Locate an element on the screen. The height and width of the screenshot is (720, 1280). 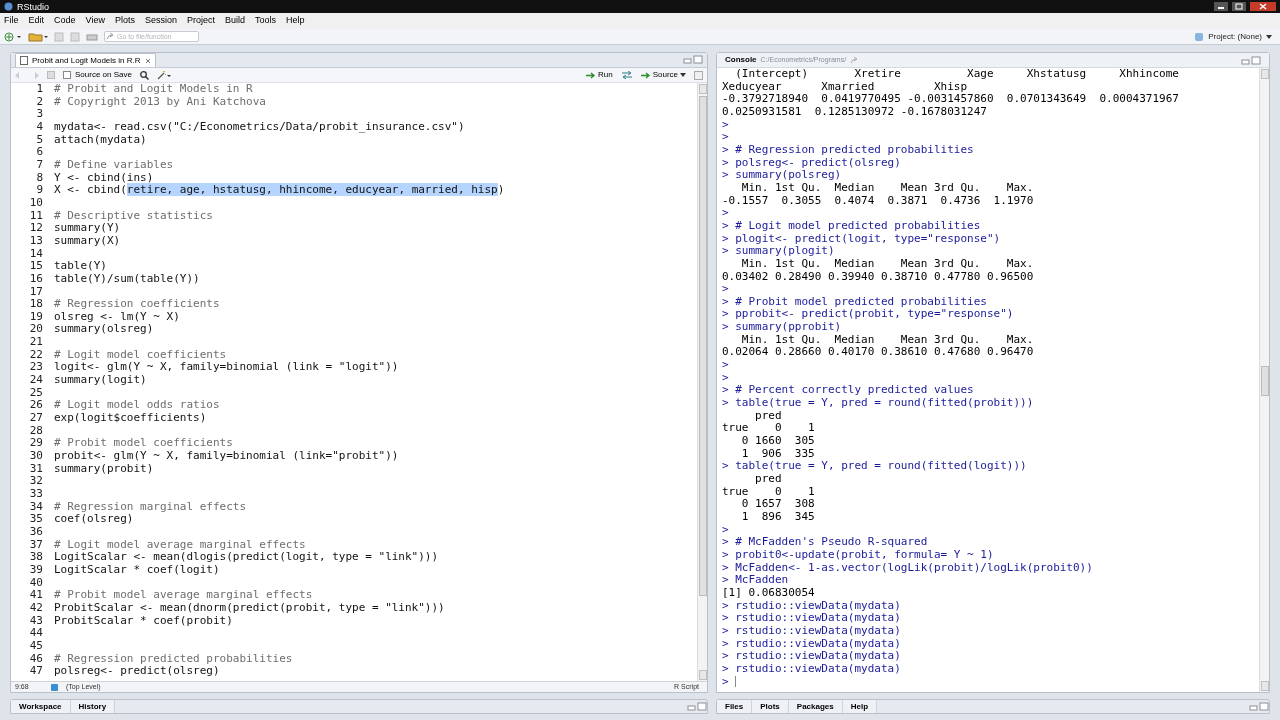
line-number: 29 is located at coordinates (35, 444).